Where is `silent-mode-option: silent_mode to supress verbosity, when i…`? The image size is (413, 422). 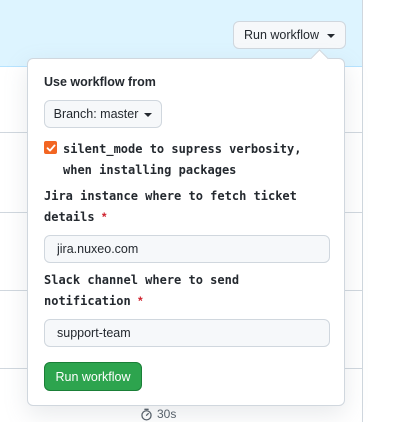
silent-mode-option: silent_mode to supress verbosity, when i… is located at coordinates (189, 160).